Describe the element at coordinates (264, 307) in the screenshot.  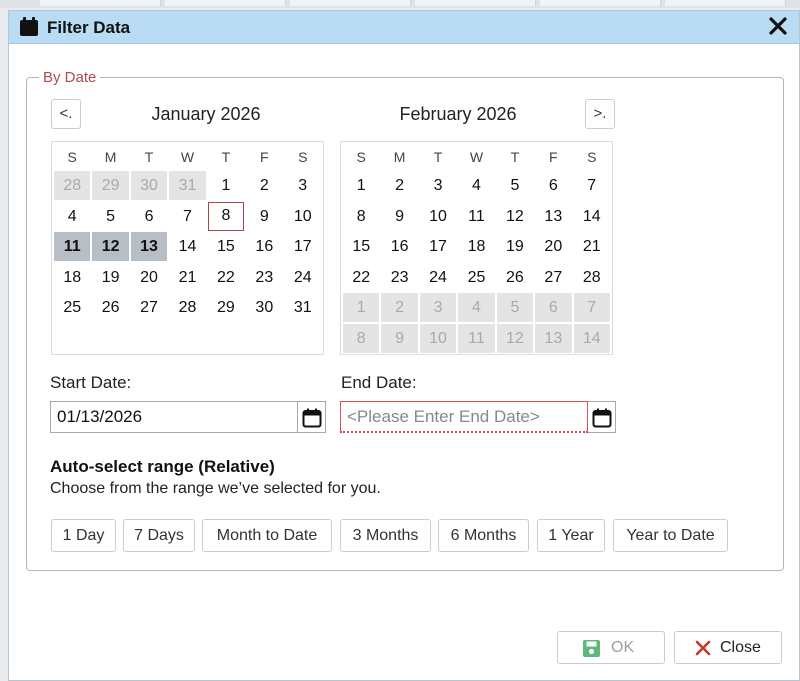
I see `calendar-day: 30` at that location.